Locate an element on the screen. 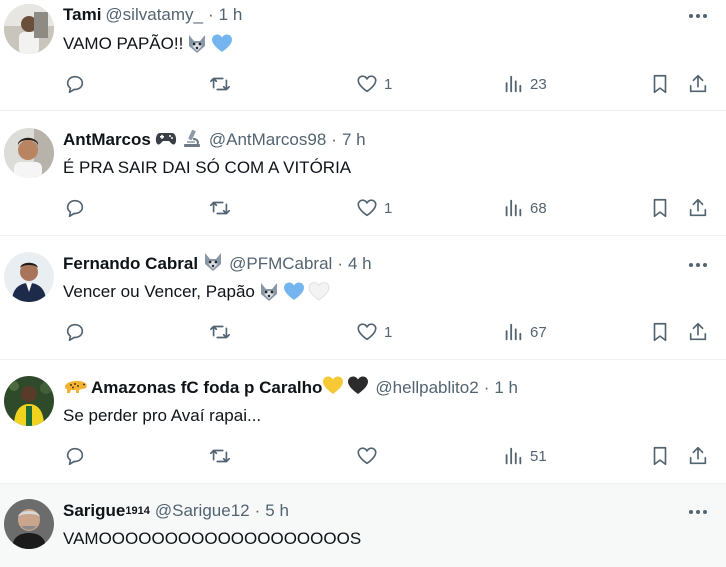  post-header: Fernando Cabral @PFMCabral · 4 h is located at coordinates (217, 264).